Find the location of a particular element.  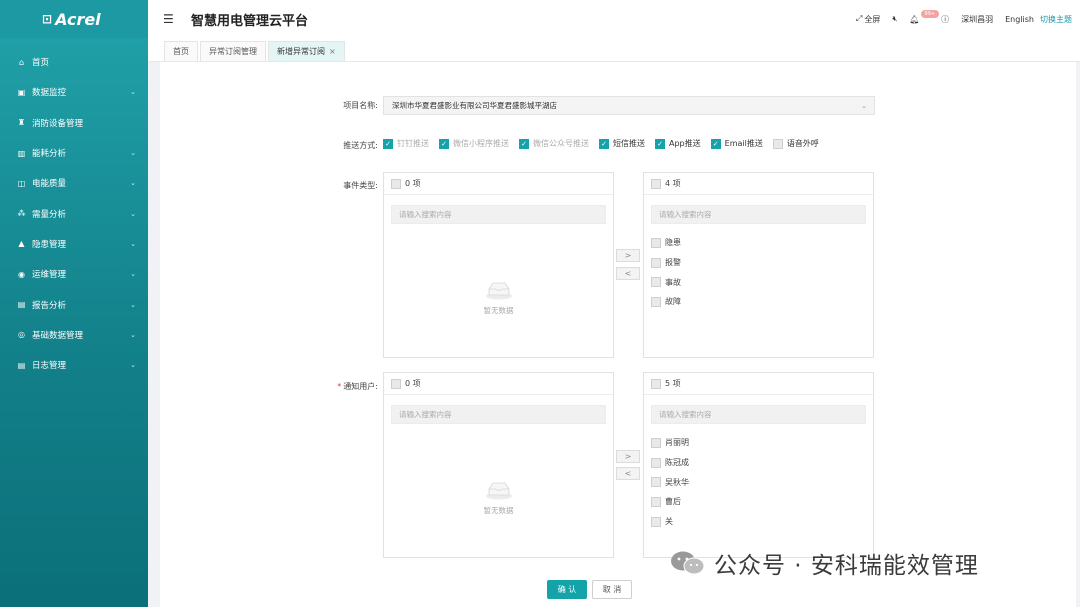

header-tools: ⤢ 全屏 🔇︎ 🔔︎ 99+ ⓘ 深圳昌羽 English 切换主题 is located at coordinates (958, 19).